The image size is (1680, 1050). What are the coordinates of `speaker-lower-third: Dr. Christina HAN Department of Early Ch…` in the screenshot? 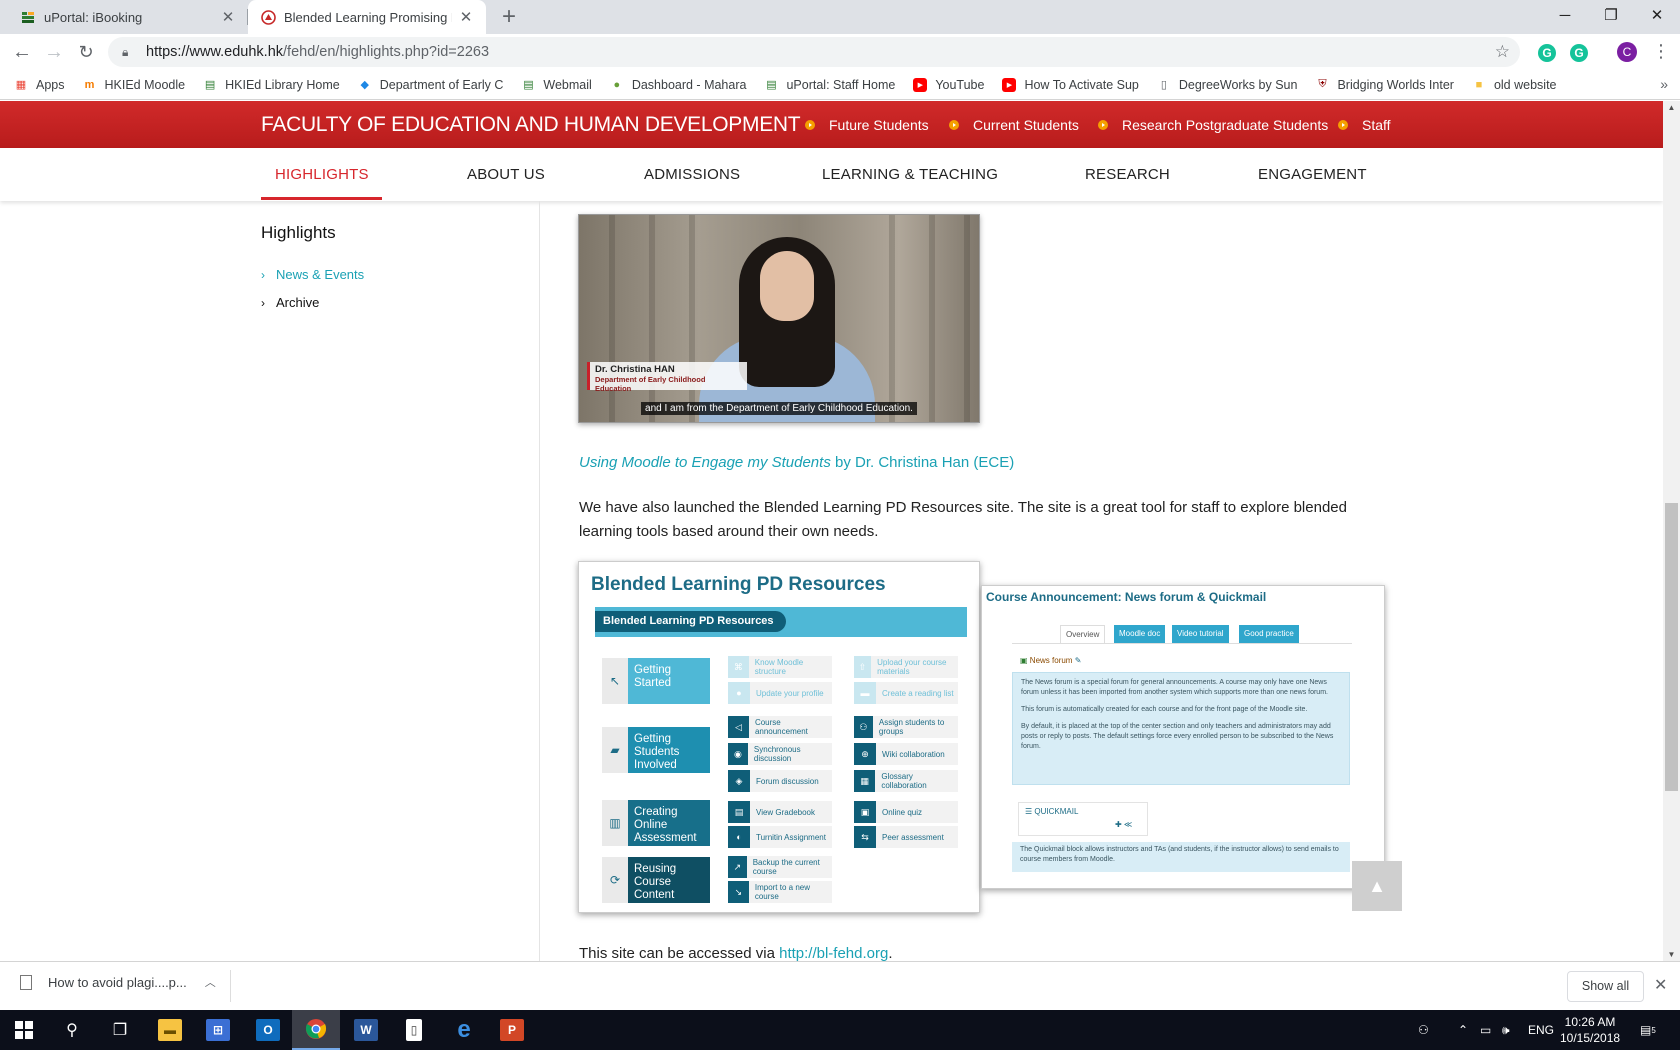 It's located at (667, 377).